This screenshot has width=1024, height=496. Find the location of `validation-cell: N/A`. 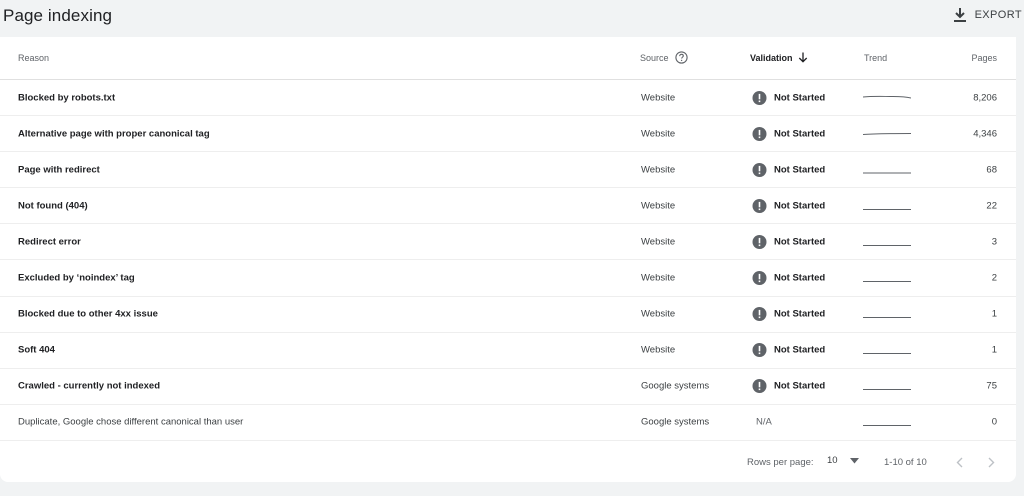

validation-cell: N/A is located at coordinates (764, 422).